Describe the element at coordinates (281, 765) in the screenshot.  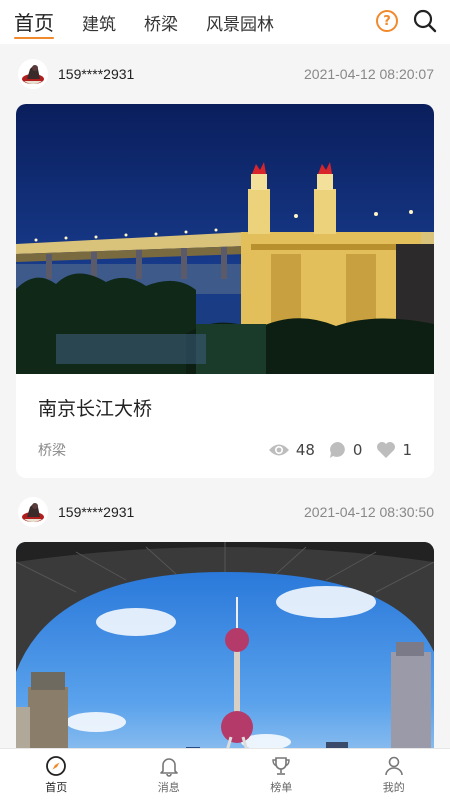
I see `trophy-icon` at that location.